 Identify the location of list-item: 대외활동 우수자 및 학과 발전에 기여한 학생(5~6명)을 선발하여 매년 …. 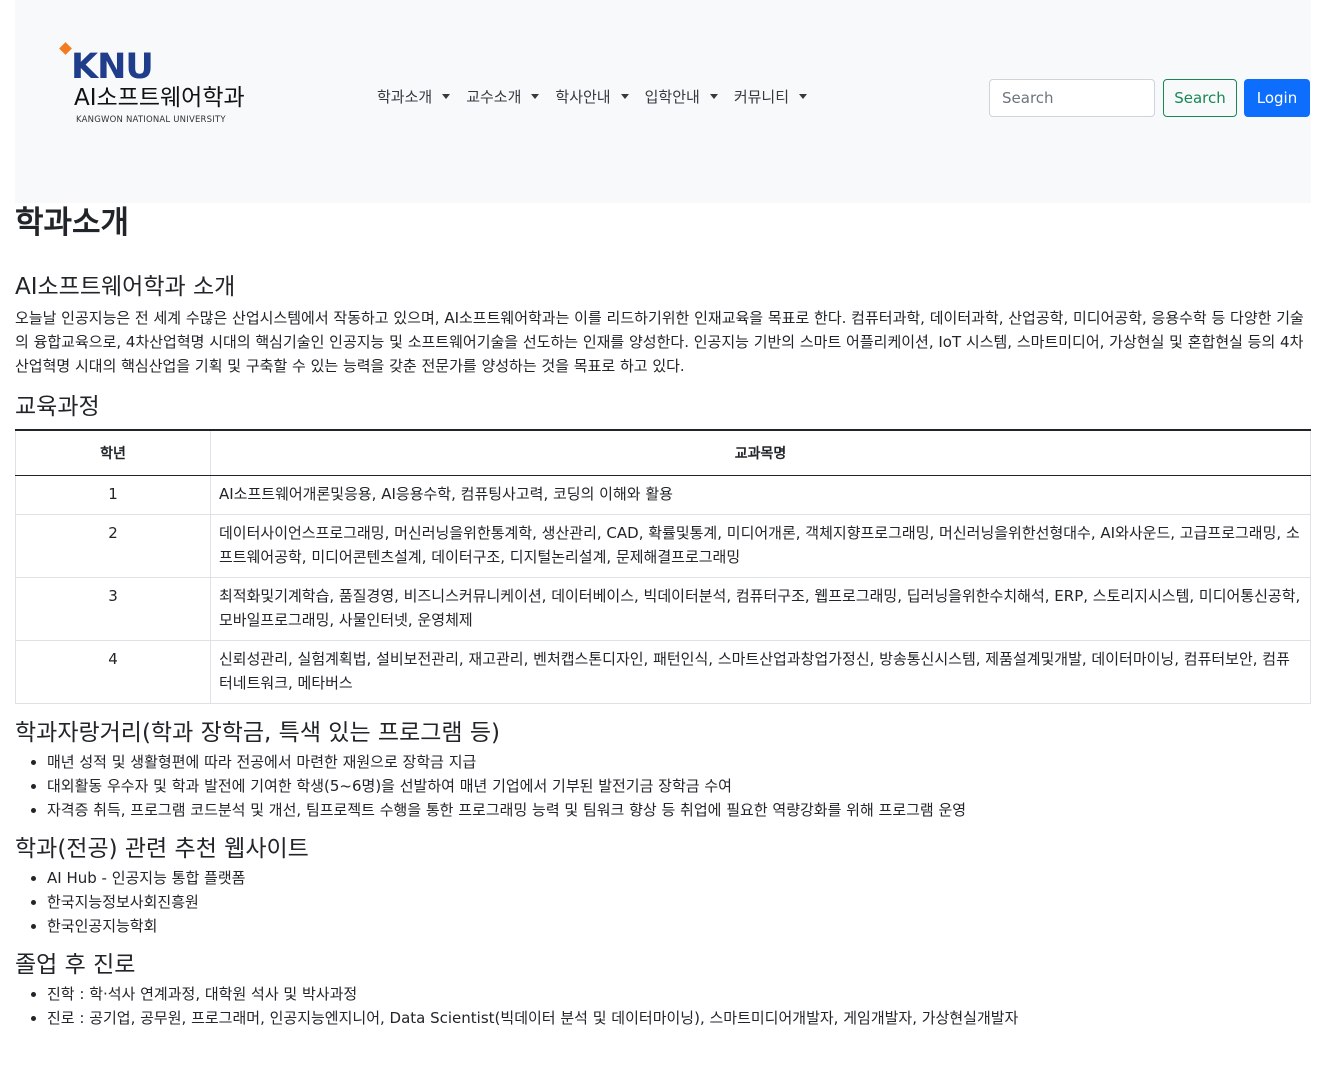
(679, 786).